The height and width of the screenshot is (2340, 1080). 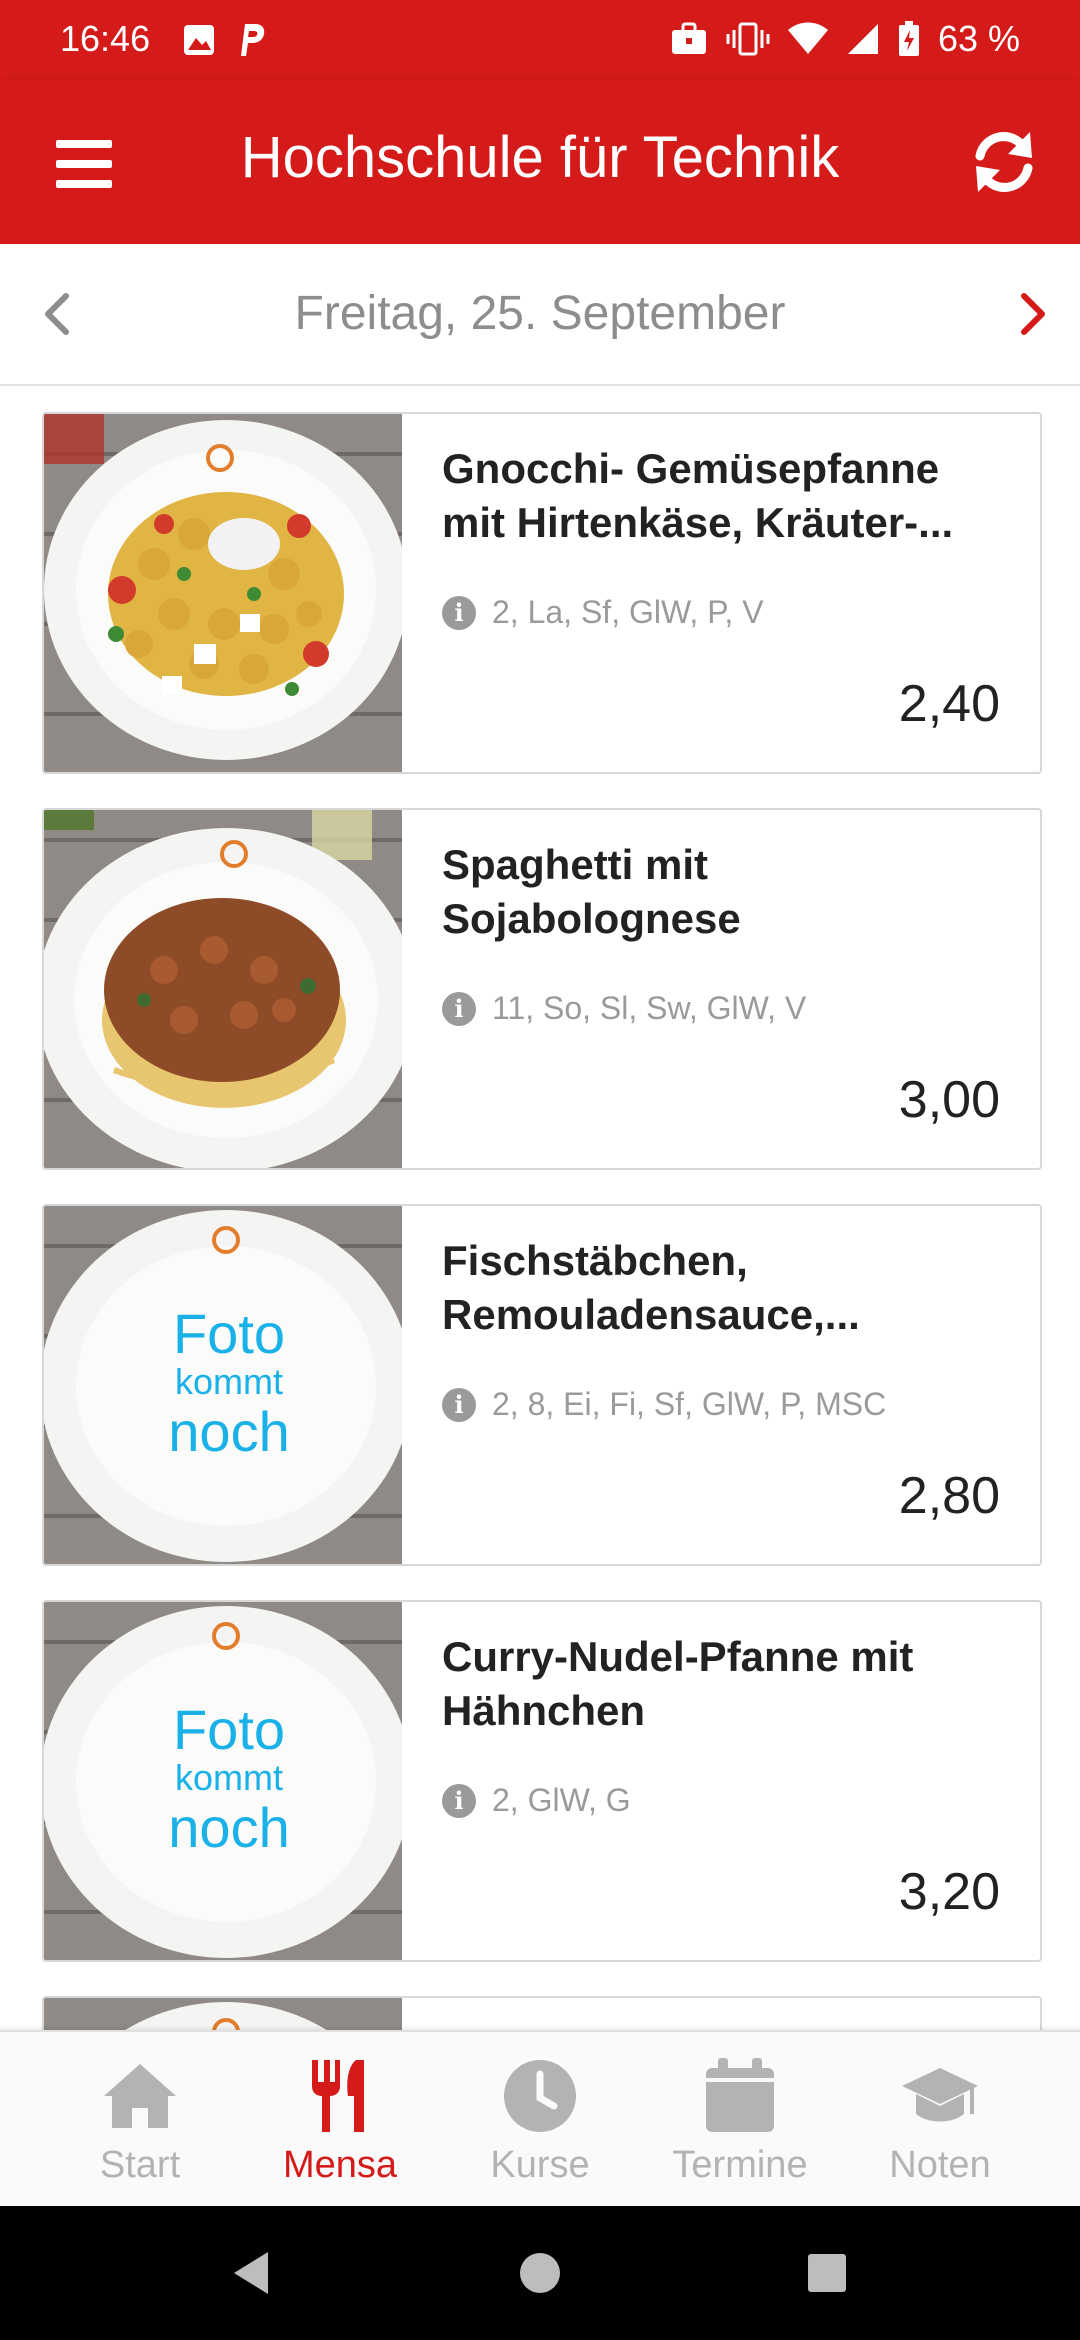 I want to click on parking-icon, so click(x=253, y=40).